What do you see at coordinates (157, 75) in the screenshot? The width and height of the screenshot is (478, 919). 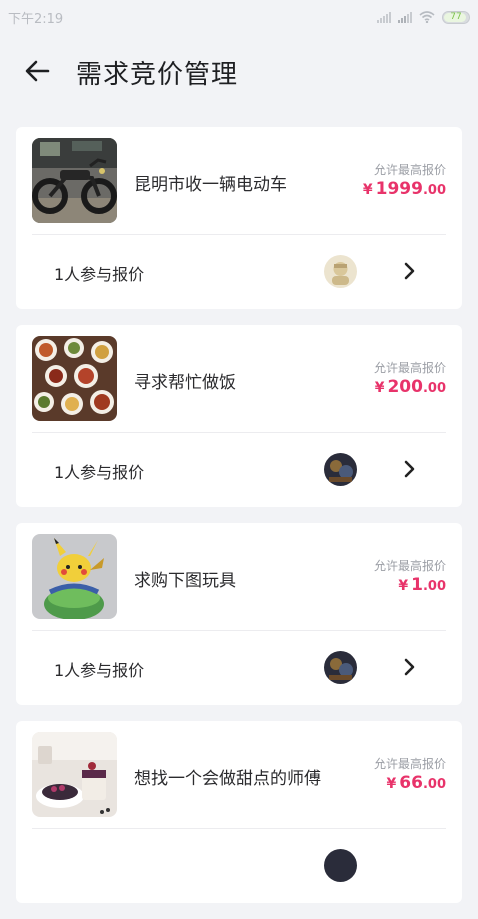 I see `page-title: 需求竞价管理` at bounding box center [157, 75].